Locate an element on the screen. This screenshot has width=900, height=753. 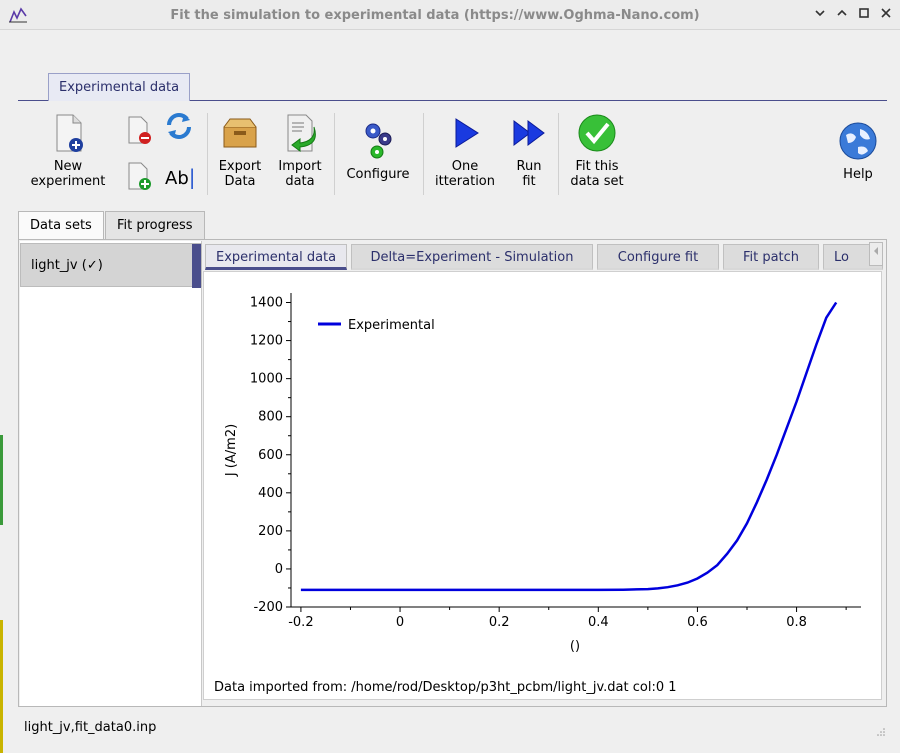
delete-file-icon is located at coordinates (139, 130).